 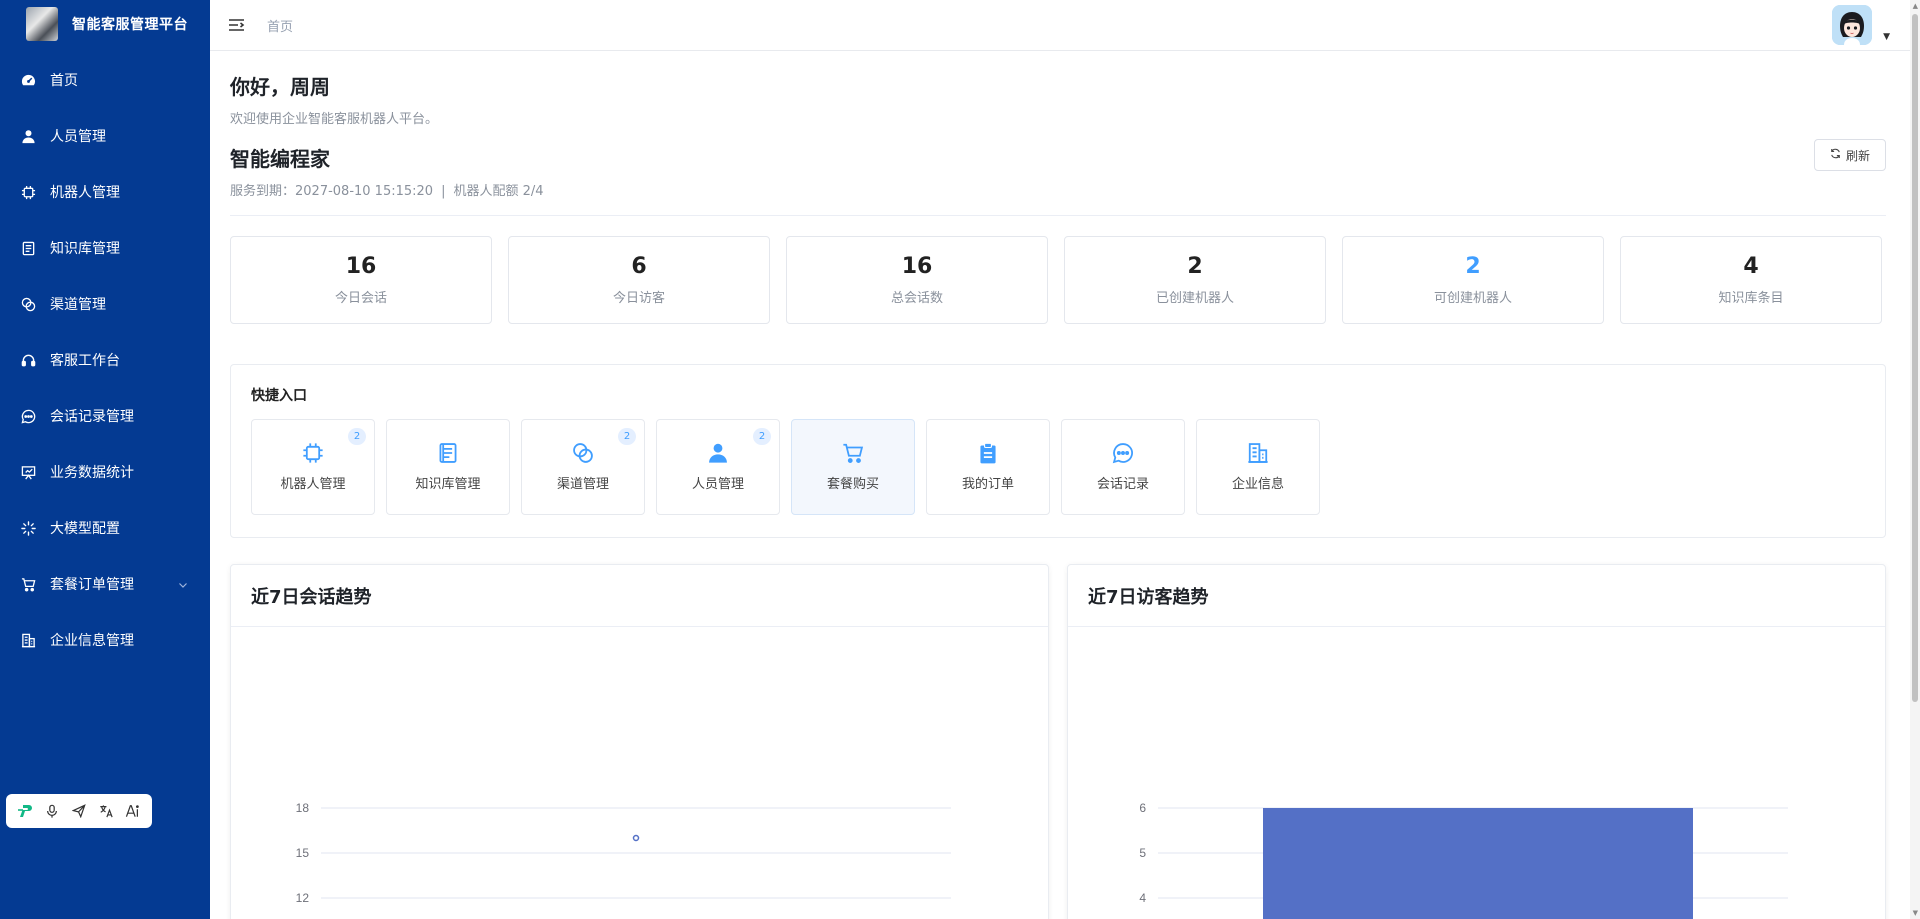 I want to click on sidebar-item-chat-records: 会话记录管理, so click(x=105, y=416).